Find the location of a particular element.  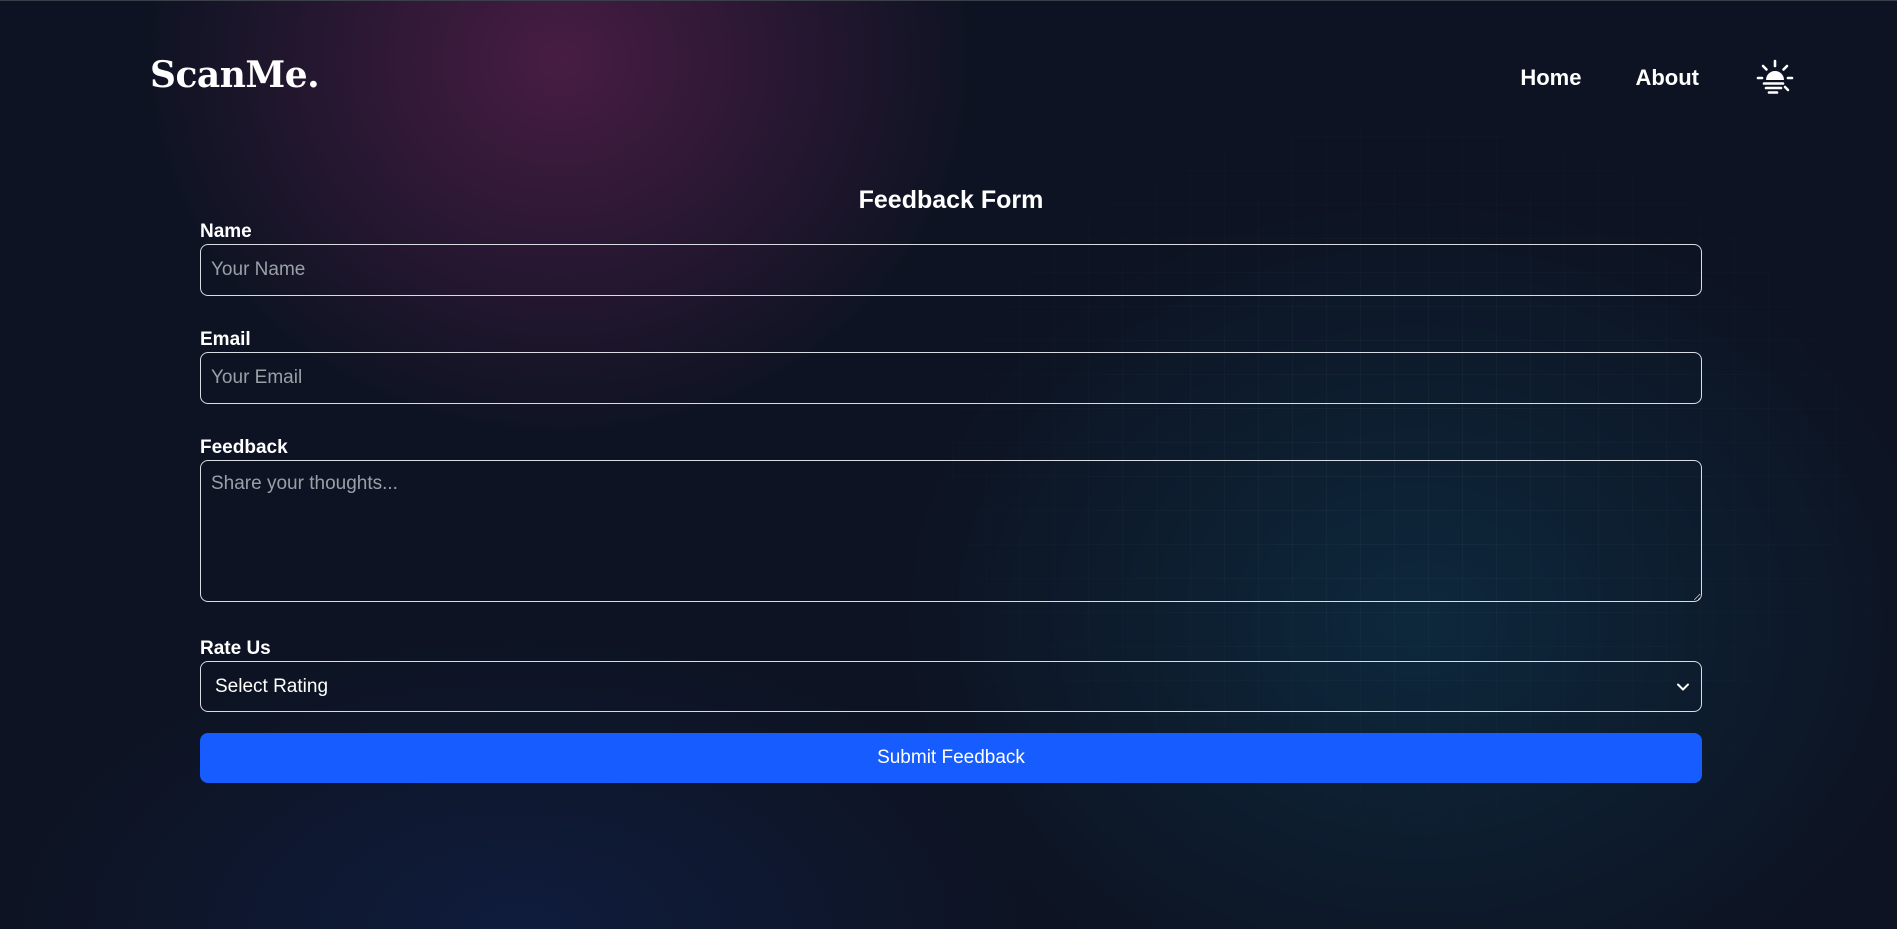

nav-about-link: About is located at coordinates (1667, 78).